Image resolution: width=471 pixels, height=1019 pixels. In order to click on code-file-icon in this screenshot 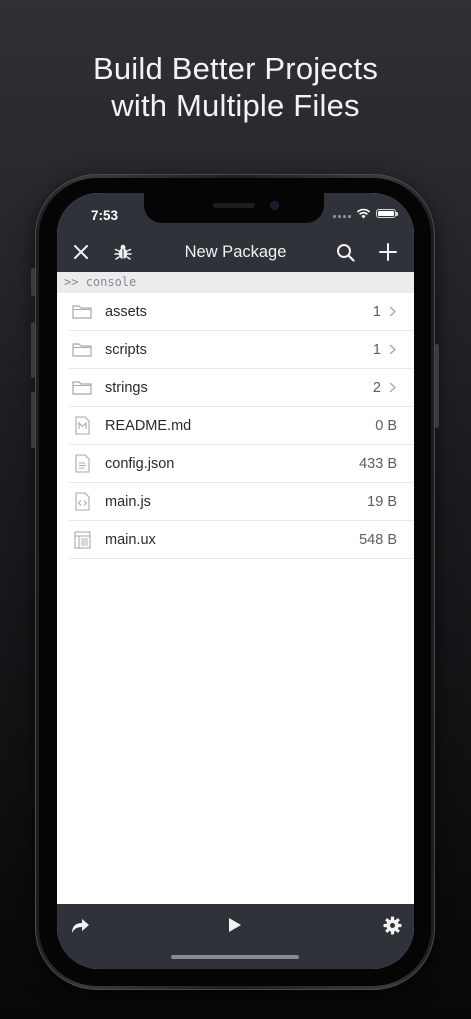, I will do `click(82, 502)`.